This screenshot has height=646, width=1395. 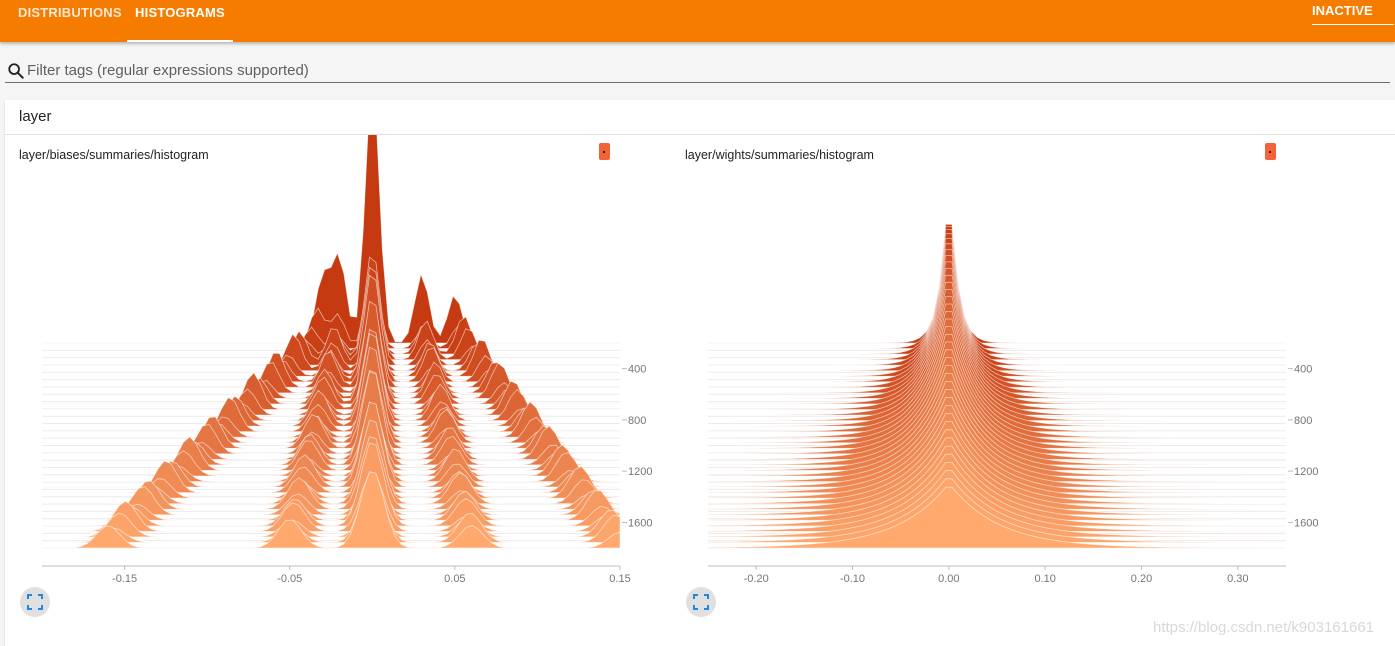 What do you see at coordinates (289, 579) in the screenshot?
I see `x-tick-label: -0.05` at bounding box center [289, 579].